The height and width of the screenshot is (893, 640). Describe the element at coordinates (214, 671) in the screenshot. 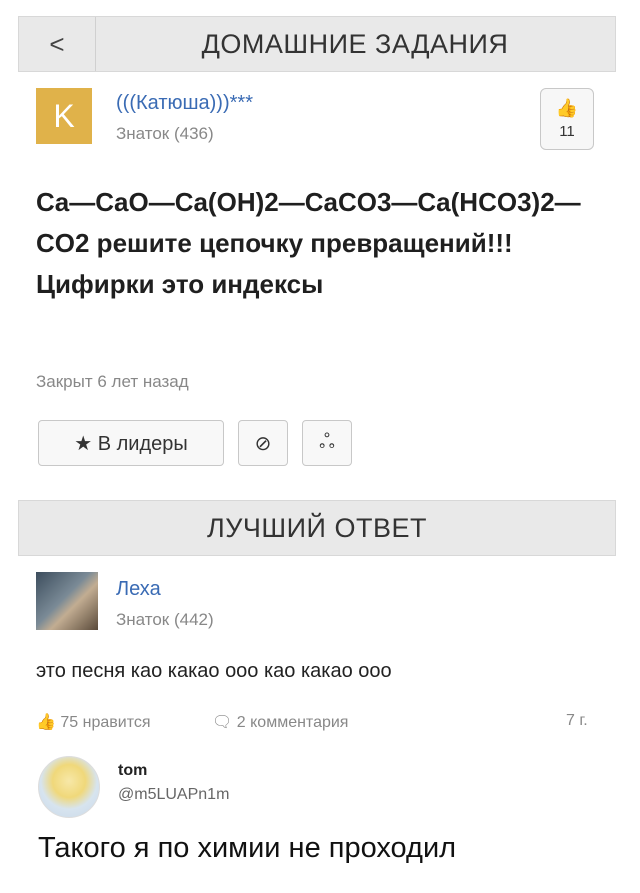

I see `answer-text: это песня као какао ооо као какао ооо` at that location.